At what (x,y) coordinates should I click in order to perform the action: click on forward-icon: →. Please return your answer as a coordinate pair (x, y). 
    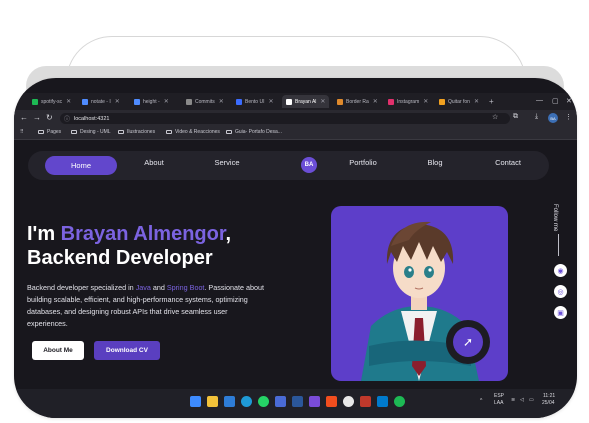
    Looking at the image, I should click on (37, 117).